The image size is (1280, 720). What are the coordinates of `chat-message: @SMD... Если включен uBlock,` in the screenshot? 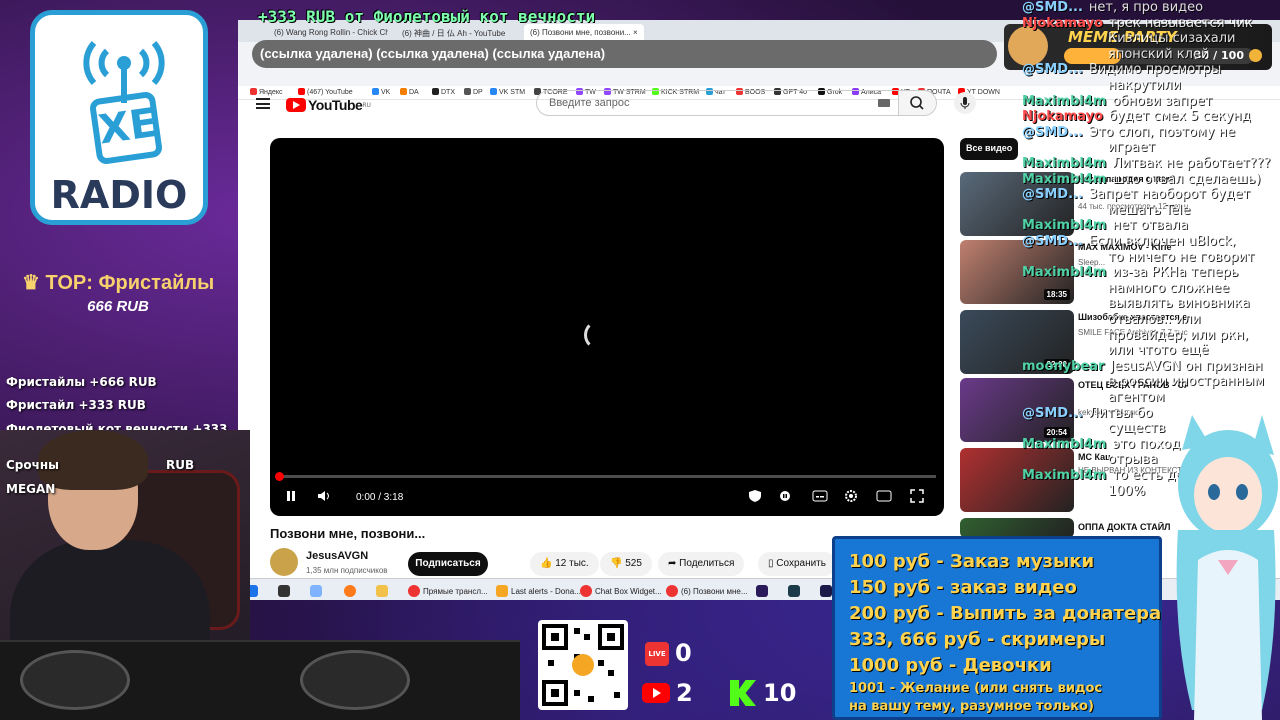 It's located at (1129, 241).